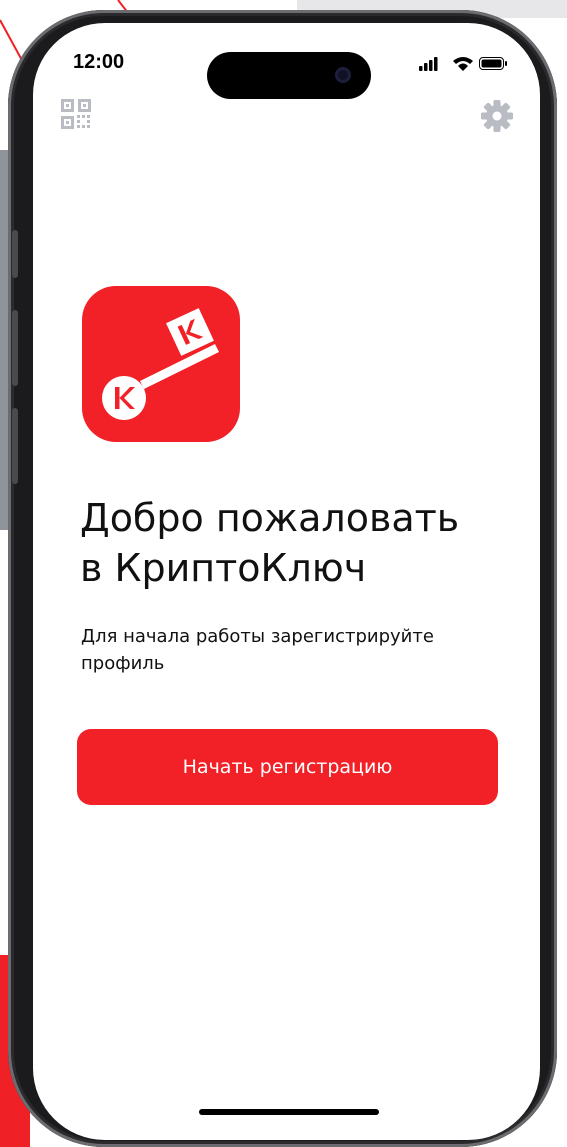 The image size is (567, 1147). I want to click on status-time: 12:00, so click(99, 62).